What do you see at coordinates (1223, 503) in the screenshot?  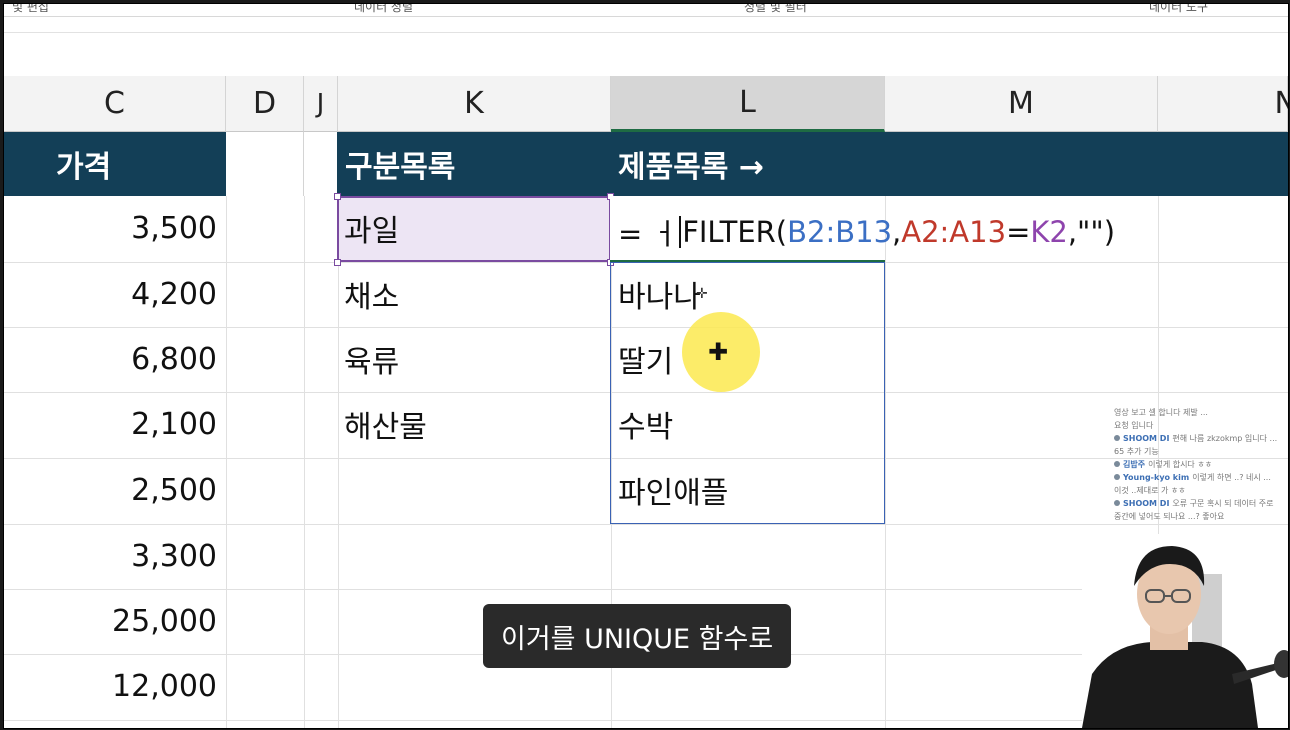 I see `chat-text: 오류 구문 혹시 되 데이터 주로` at bounding box center [1223, 503].